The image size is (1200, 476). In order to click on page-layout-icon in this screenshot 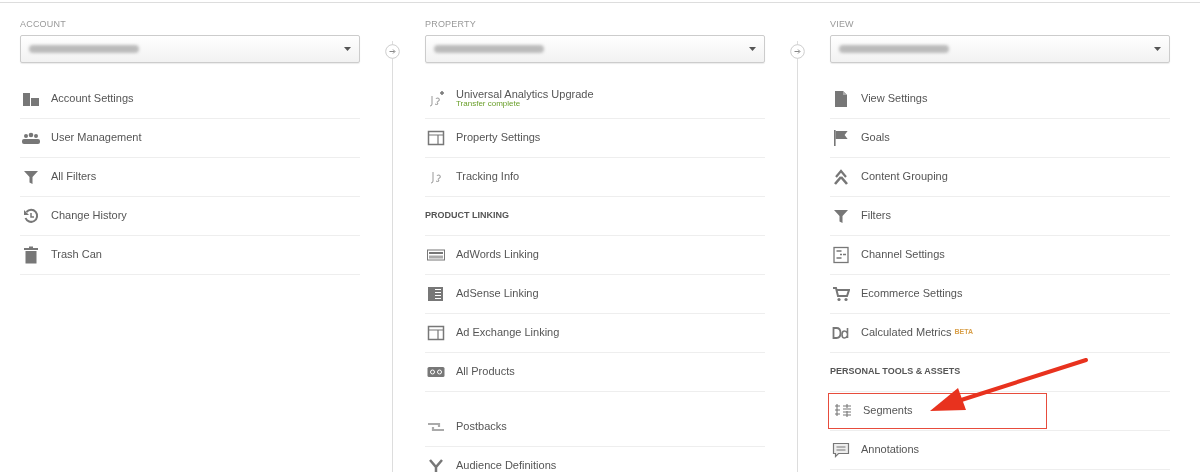, I will do `click(436, 293)`.